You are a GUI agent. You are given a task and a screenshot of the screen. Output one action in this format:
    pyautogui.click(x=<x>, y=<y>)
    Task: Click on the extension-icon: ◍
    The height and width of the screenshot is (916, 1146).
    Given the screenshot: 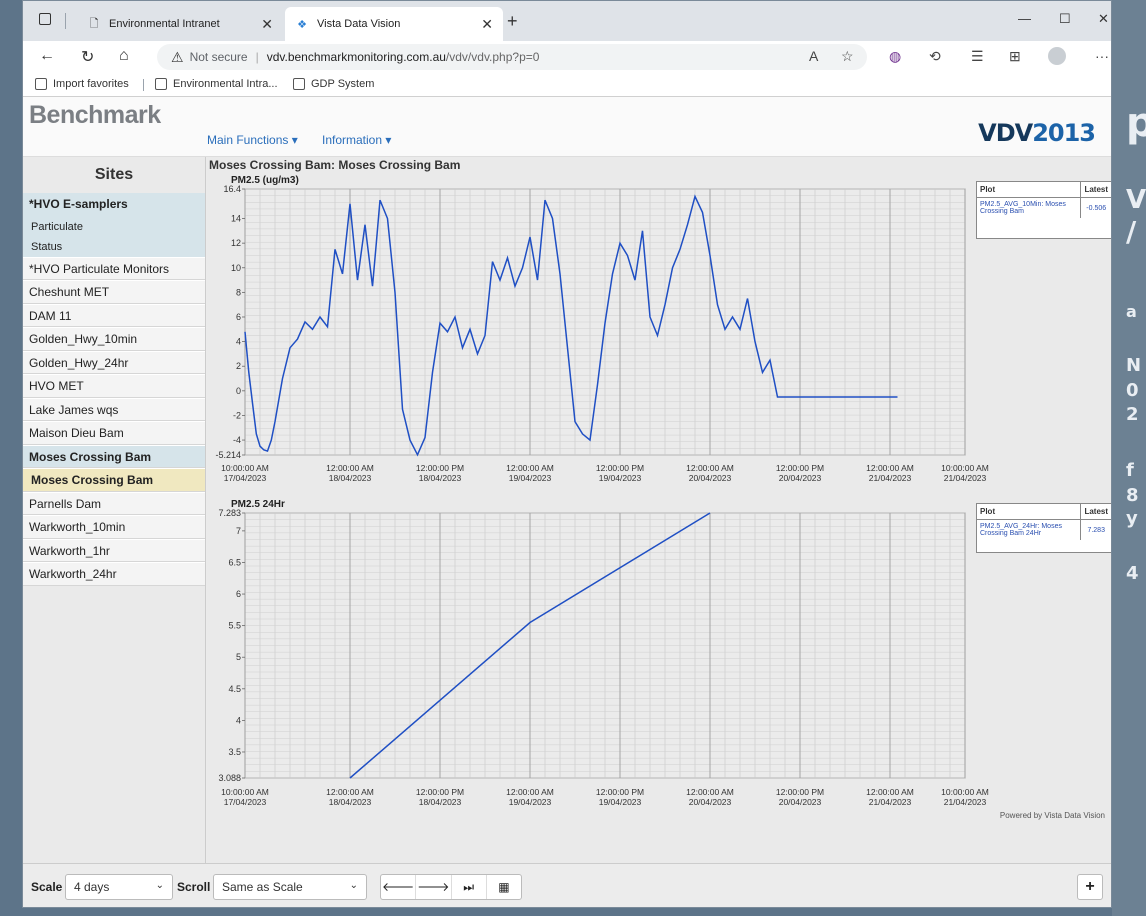 What is the action you would take?
    pyautogui.click(x=895, y=56)
    